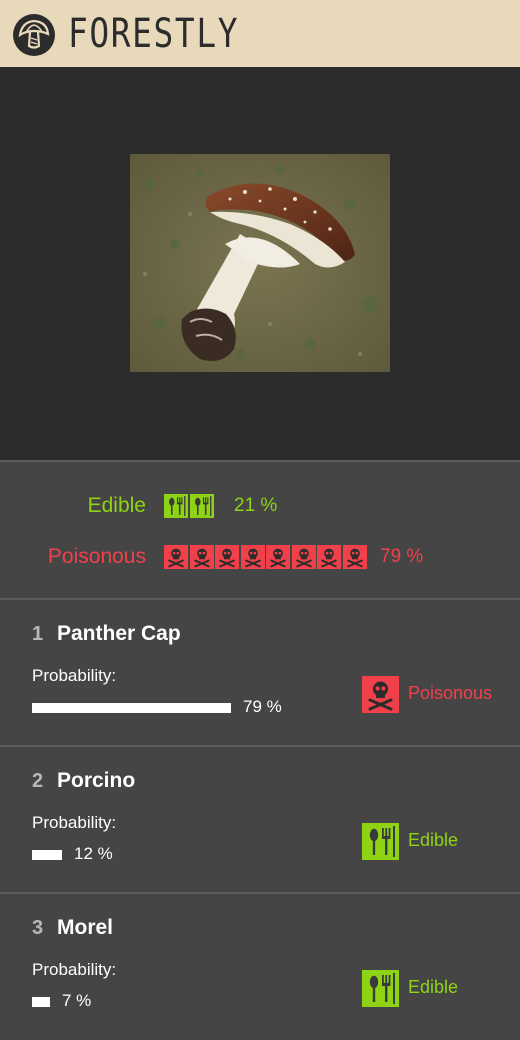 The image size is (520, 1040). Describe the element at coordinates (116, 505) in the screenshot. I see `edible-label: Edible` at that location.